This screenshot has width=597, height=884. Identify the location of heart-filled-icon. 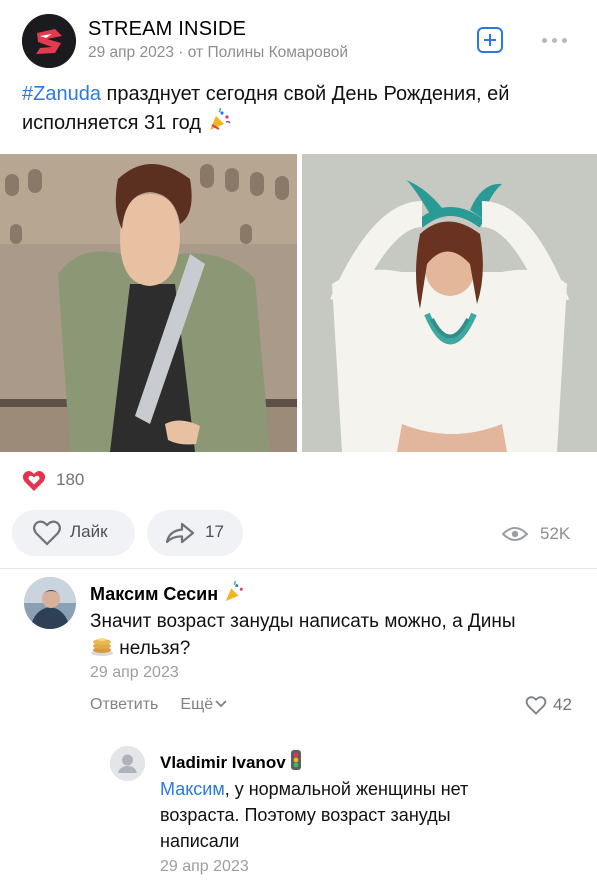
(34, 481).